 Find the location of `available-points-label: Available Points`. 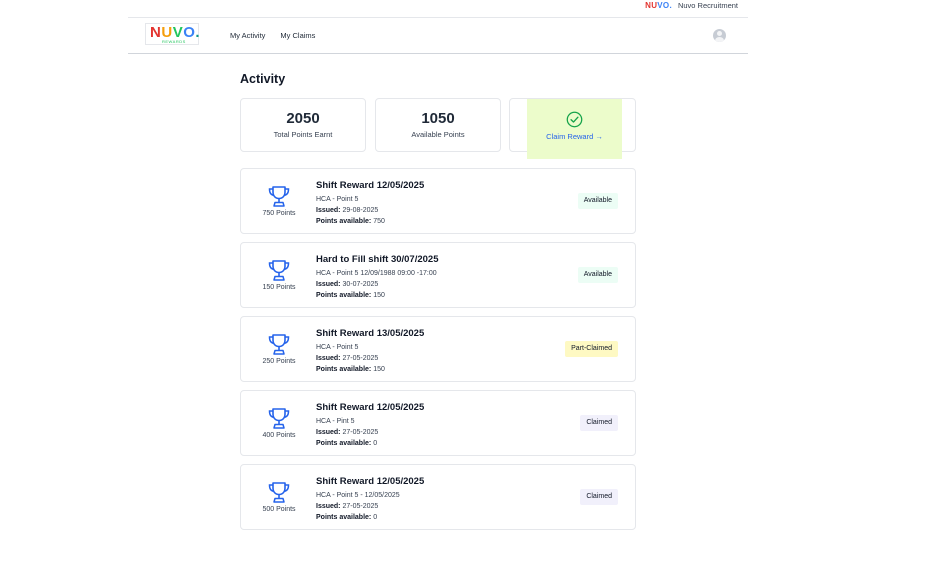

available-points-label: Available Points is located at coordinates (438, 134).